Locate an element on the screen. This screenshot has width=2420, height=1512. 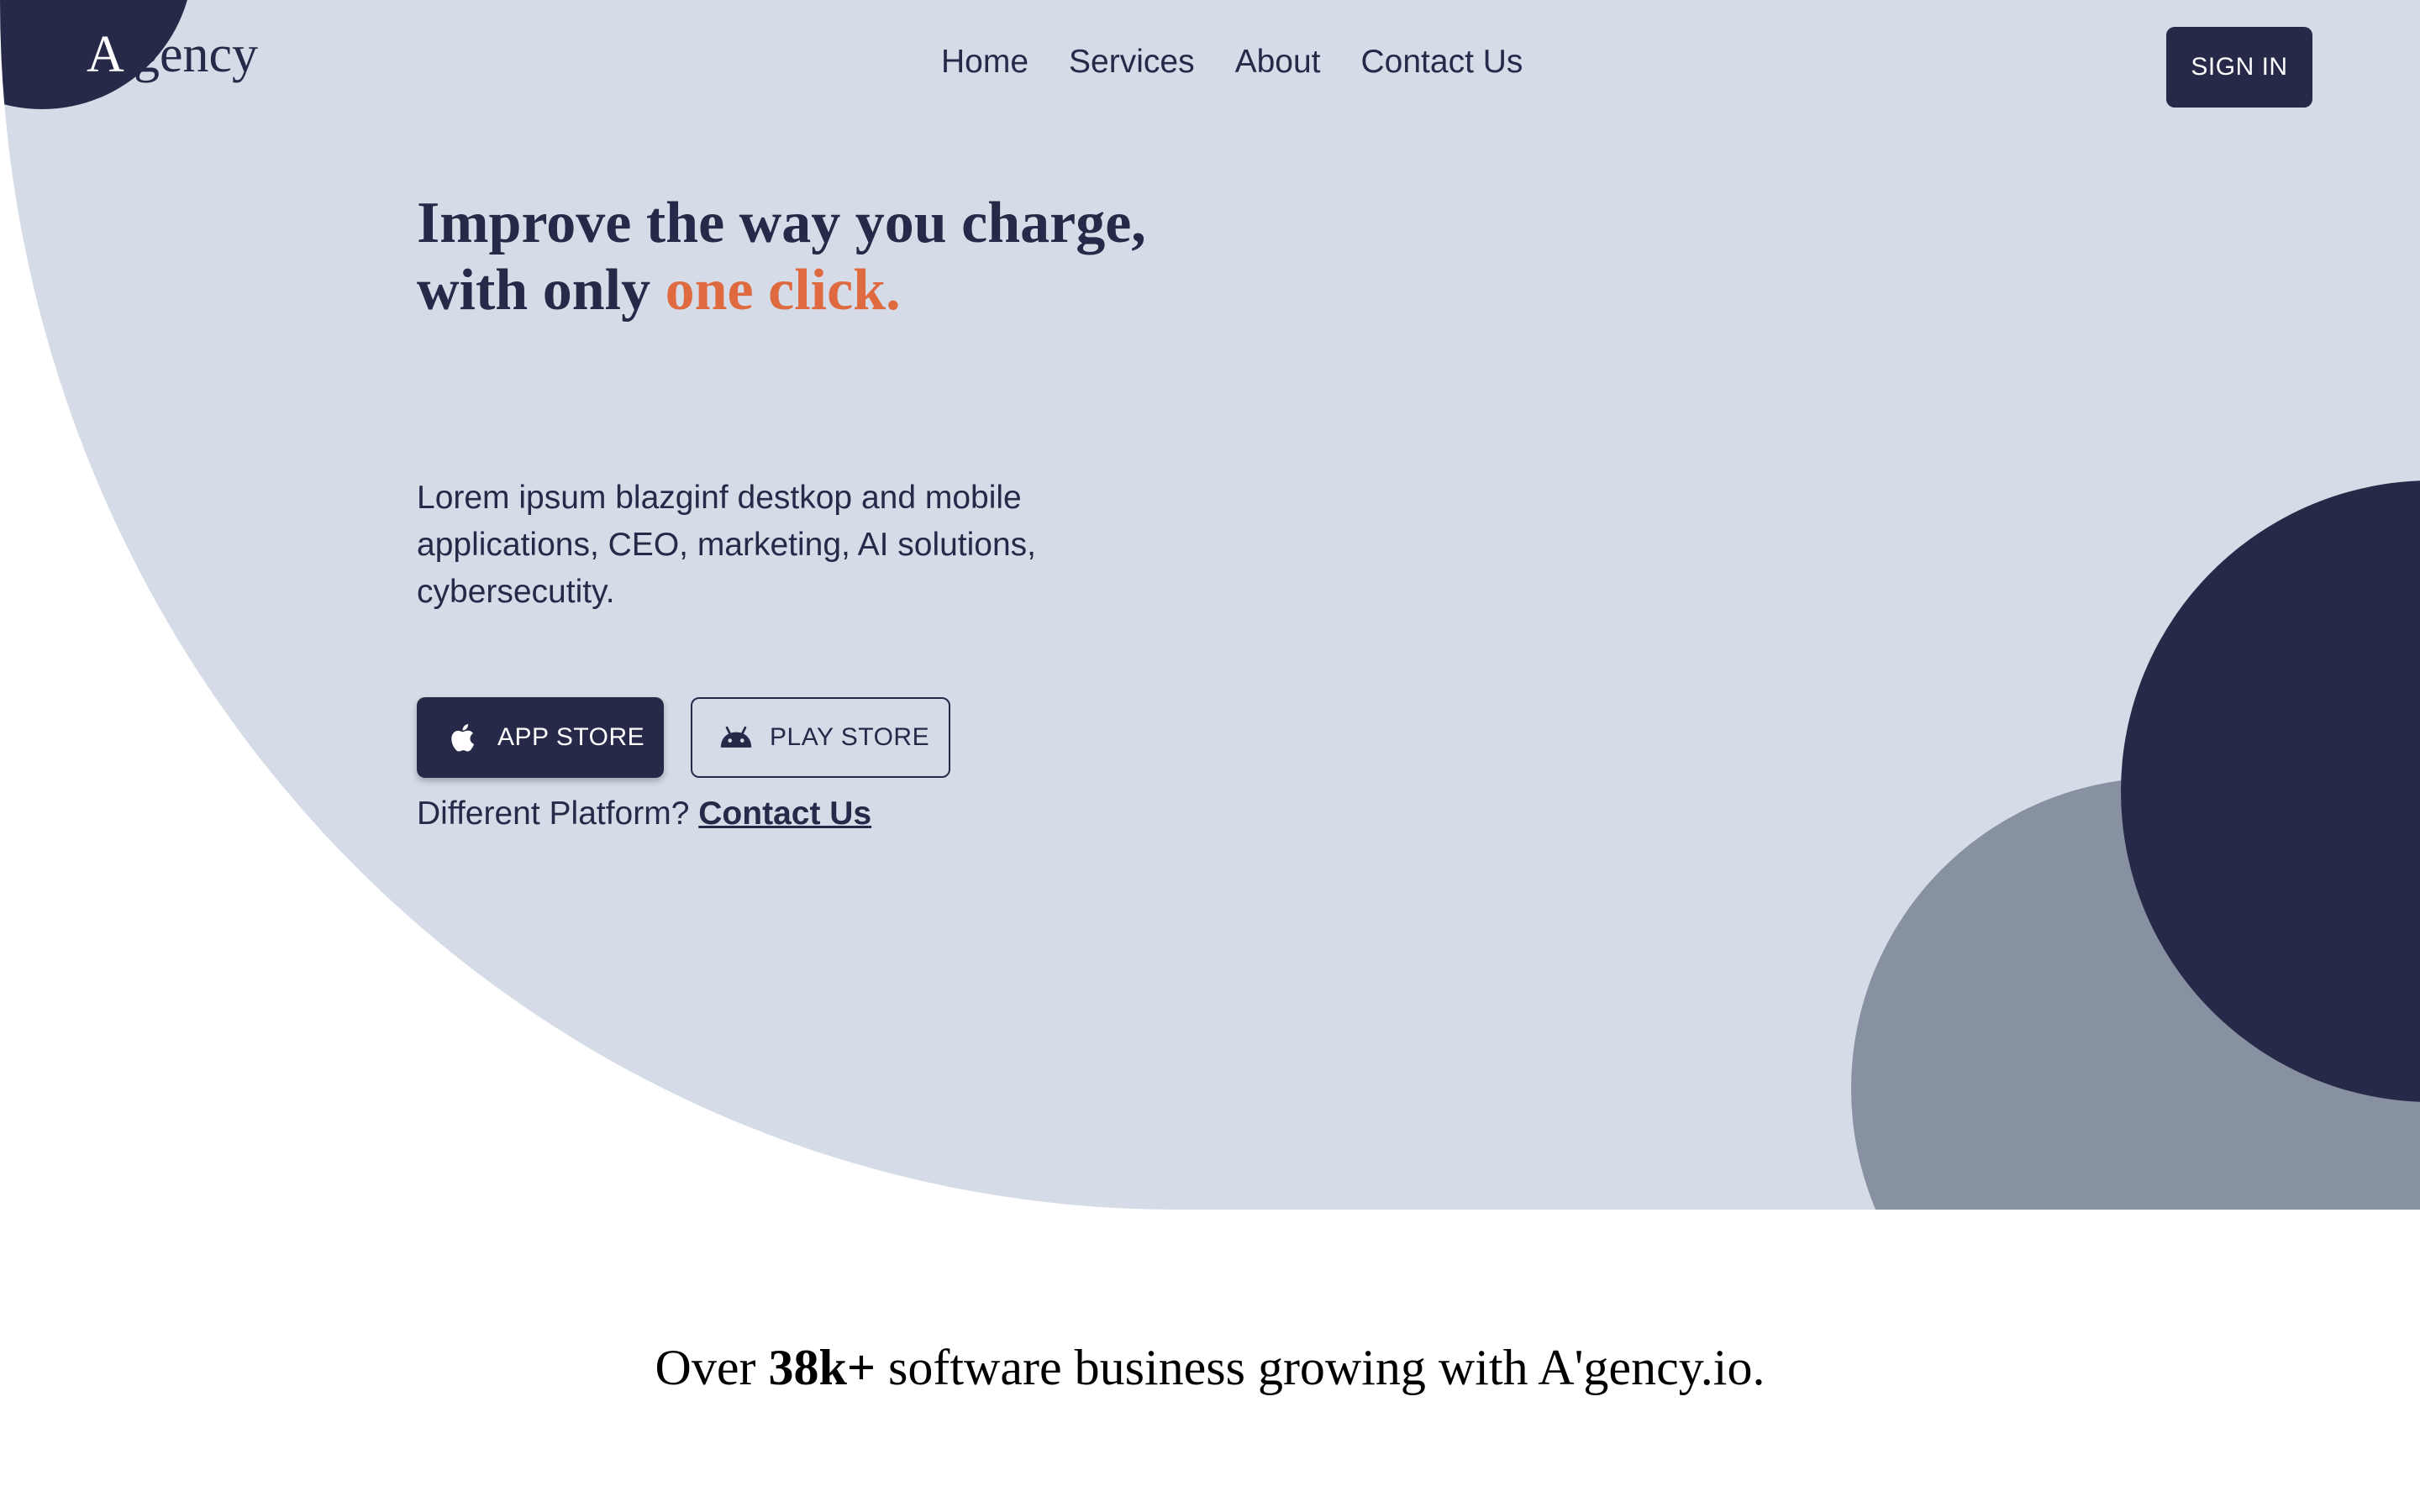
stats-prefix: Over is located at coordinates (705, 1367).